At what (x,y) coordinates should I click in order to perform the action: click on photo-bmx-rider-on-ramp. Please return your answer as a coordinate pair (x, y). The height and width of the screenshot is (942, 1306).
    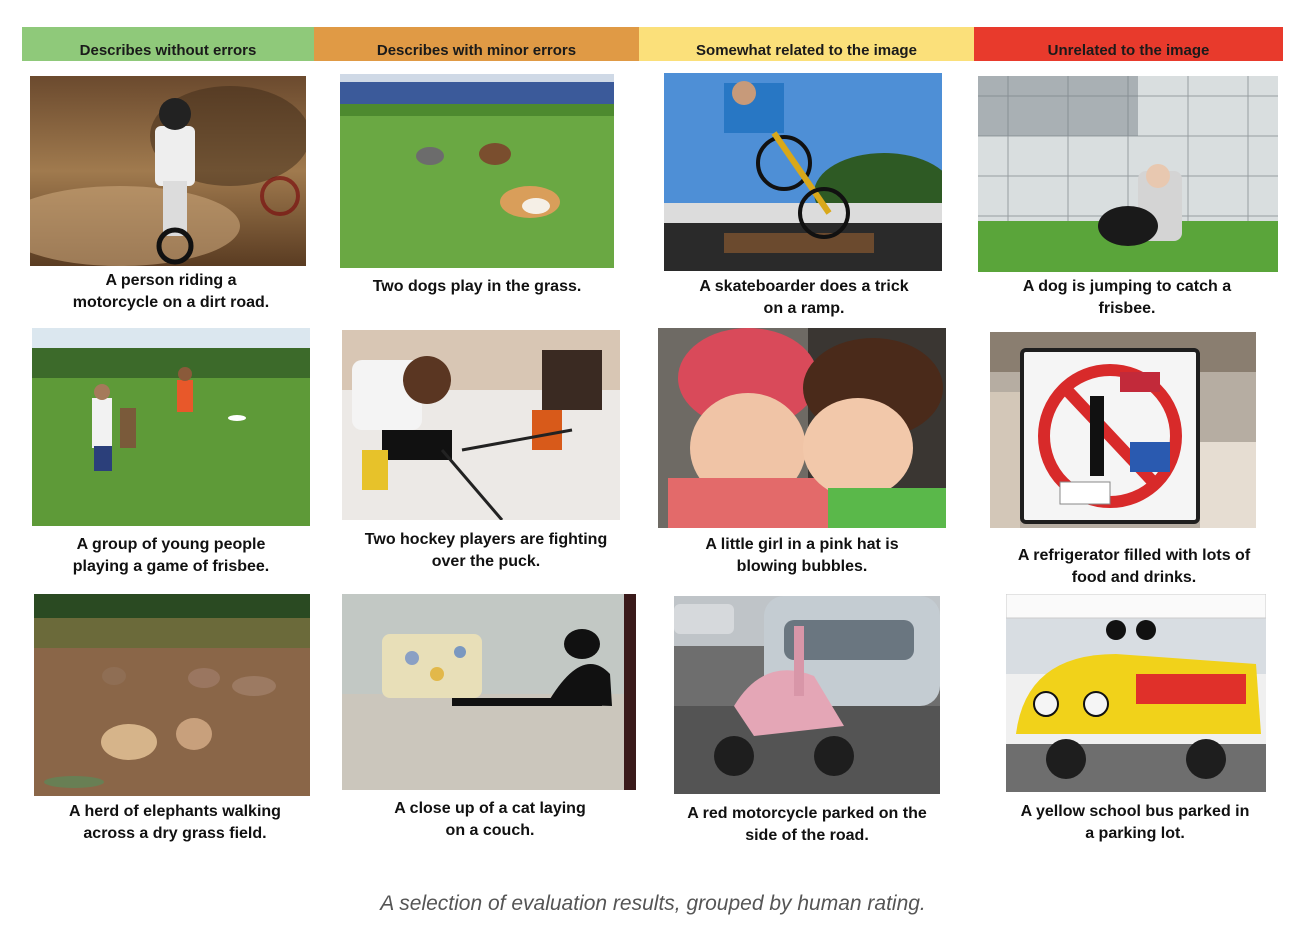
    Looking at the image, I should click on (803, 172).